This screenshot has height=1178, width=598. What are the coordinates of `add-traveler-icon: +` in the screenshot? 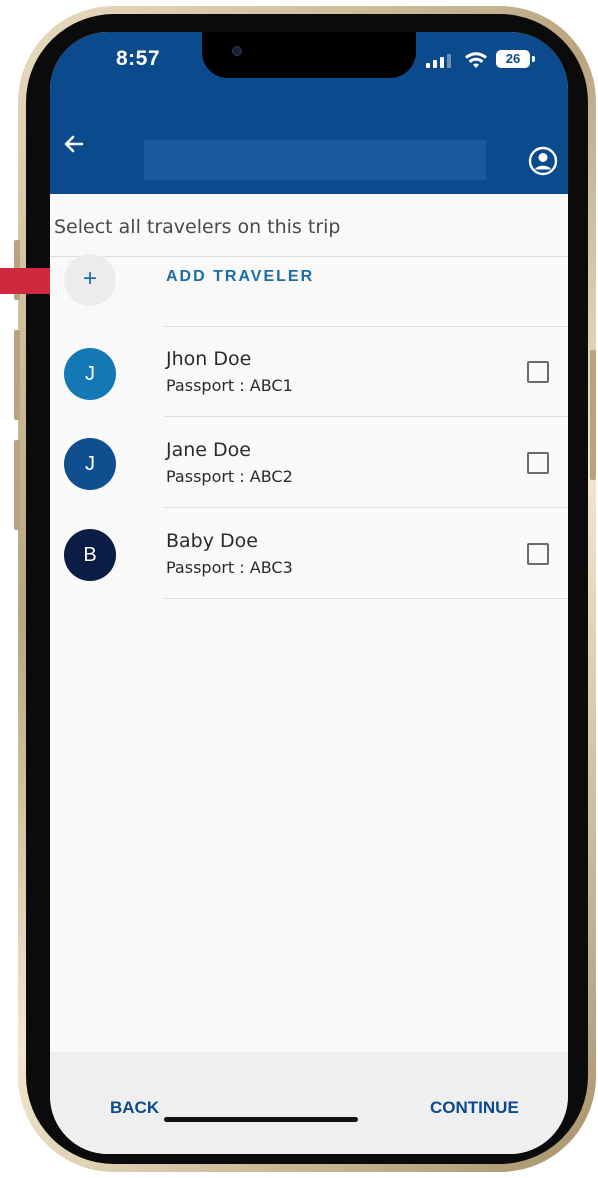 It's located at (90, 280).